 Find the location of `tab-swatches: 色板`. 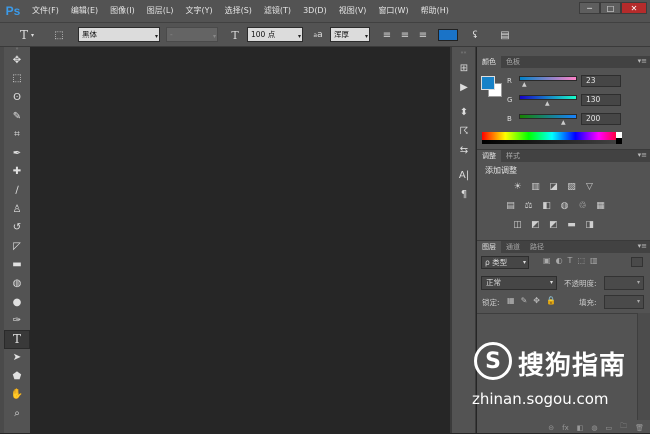

tab-swatches: 色板 is located at coordinates (513, 62).